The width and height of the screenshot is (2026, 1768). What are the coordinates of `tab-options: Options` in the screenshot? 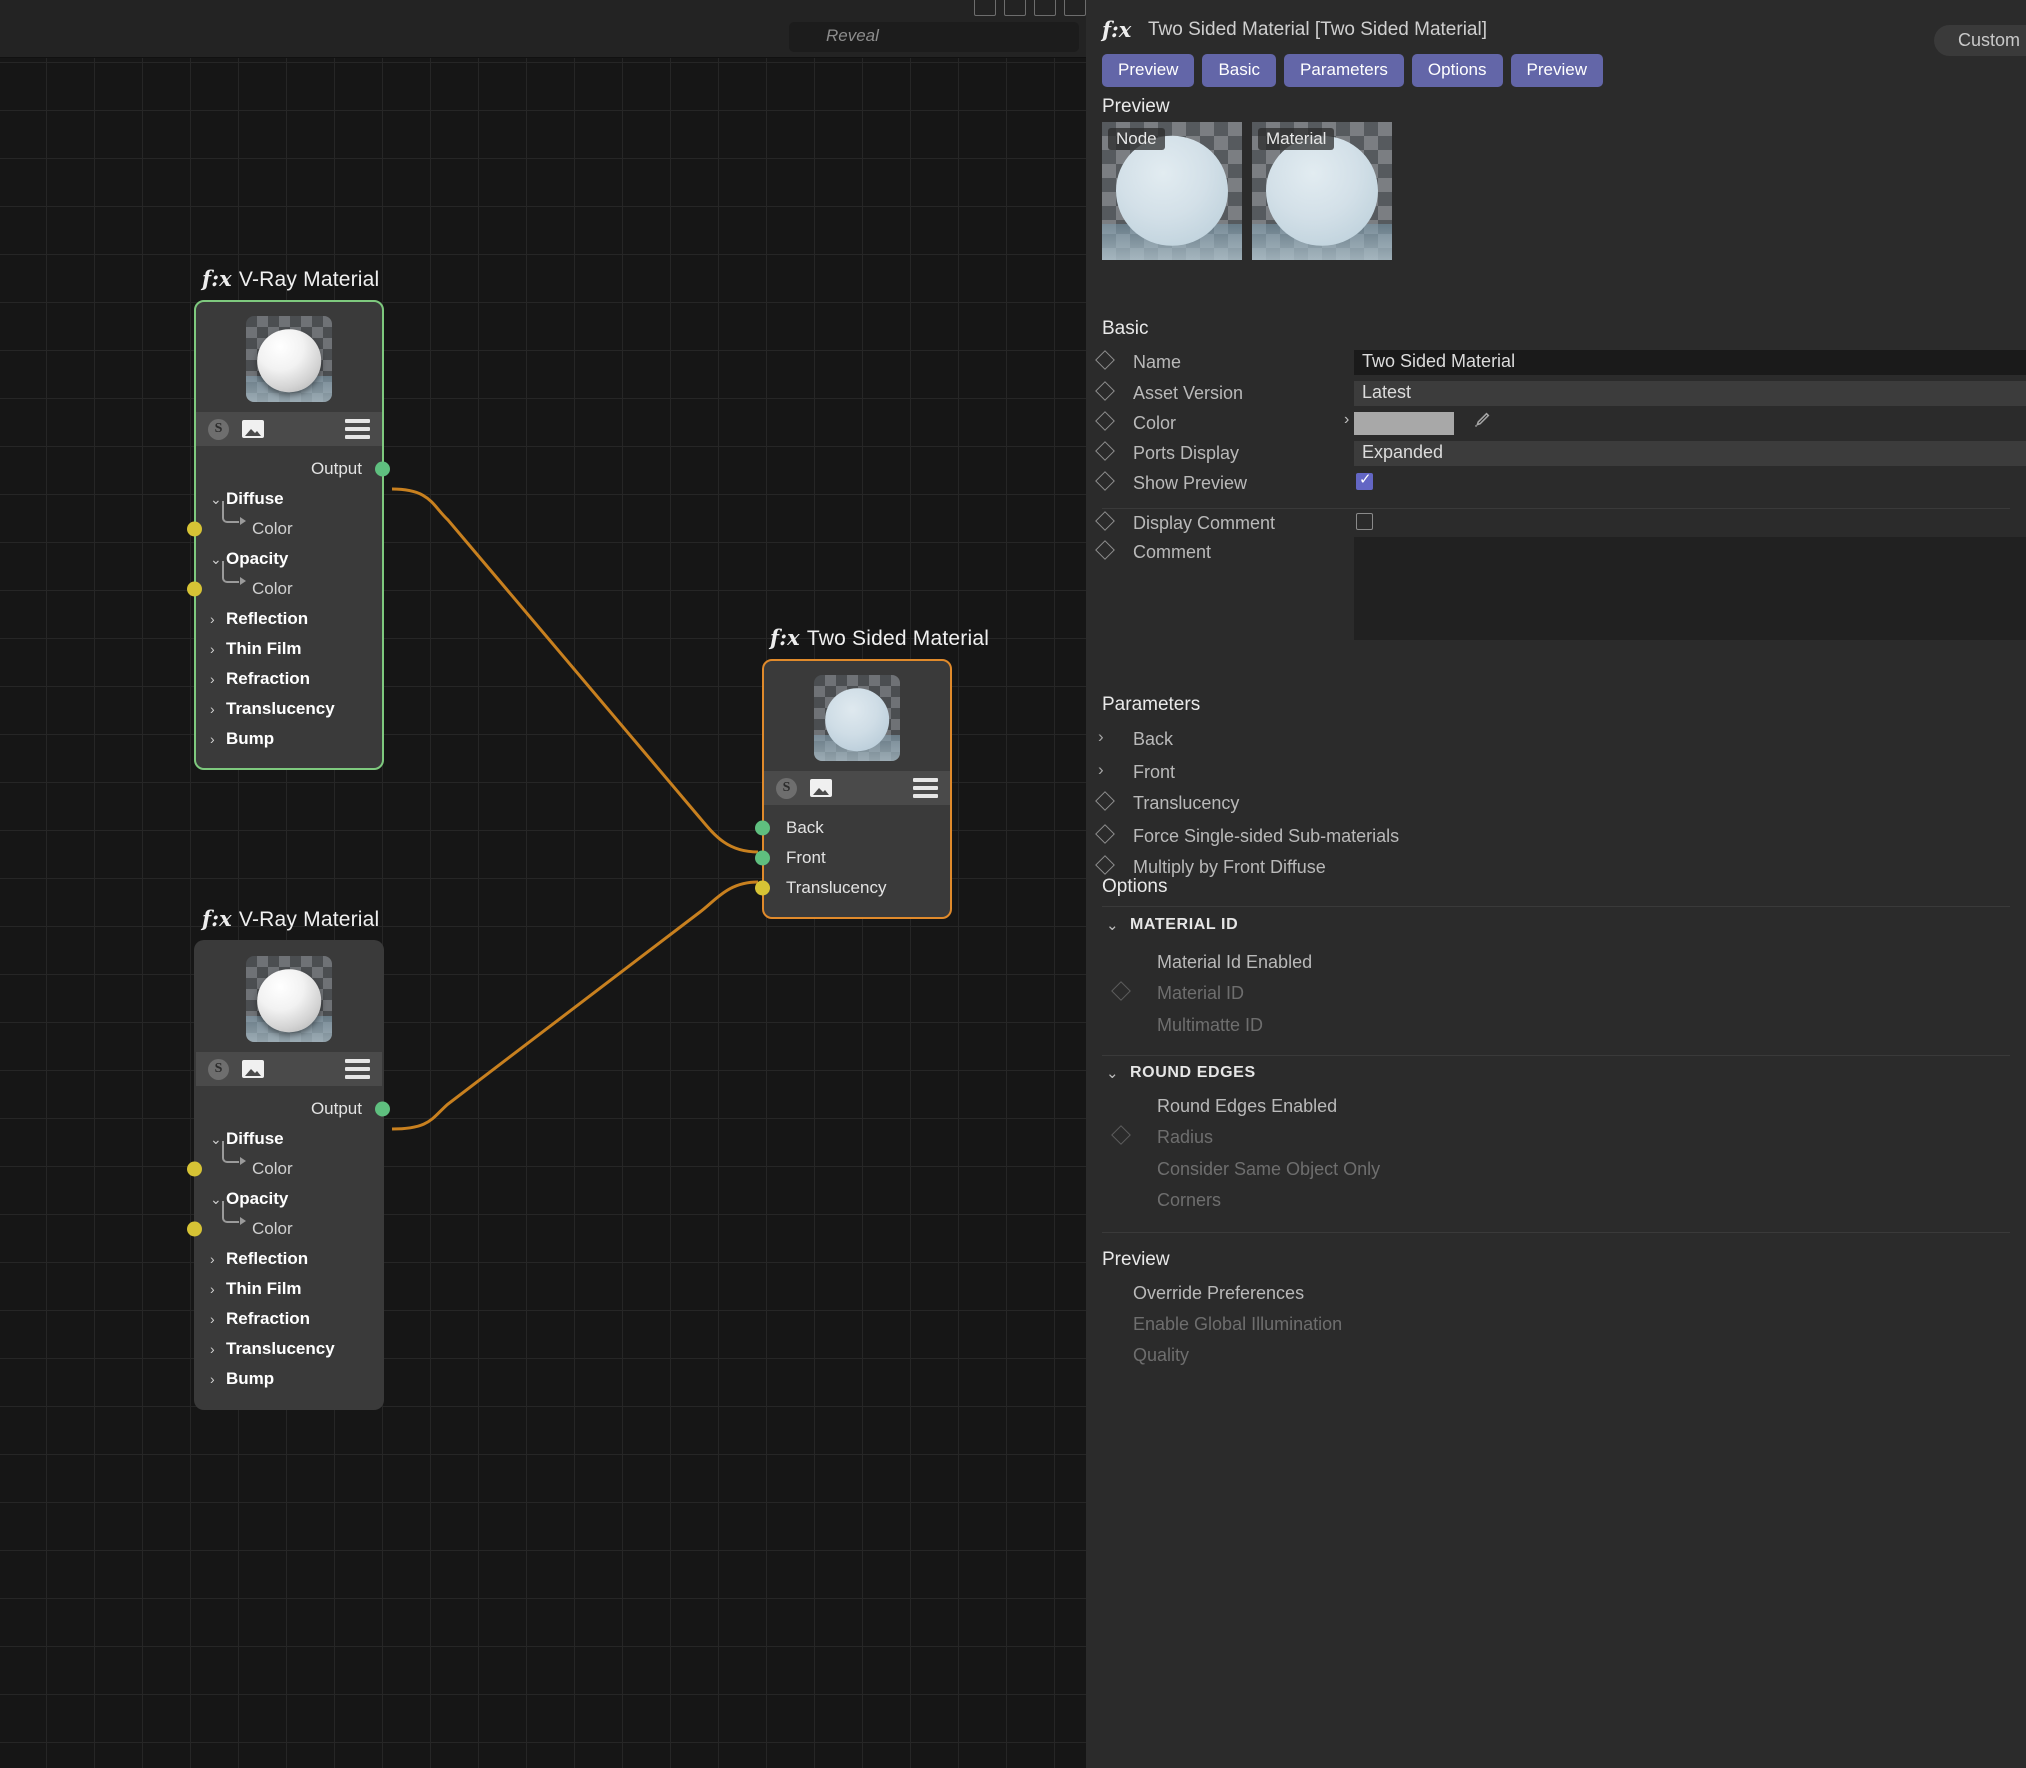 It's located at (1457, 70).